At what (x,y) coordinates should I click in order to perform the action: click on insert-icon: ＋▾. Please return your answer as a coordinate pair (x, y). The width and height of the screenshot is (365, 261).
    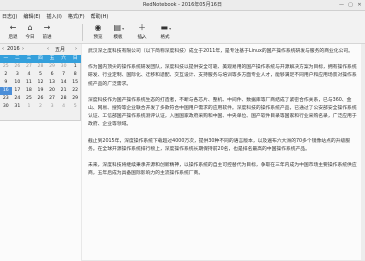
    Looking at the image, I should click on (142, 31).